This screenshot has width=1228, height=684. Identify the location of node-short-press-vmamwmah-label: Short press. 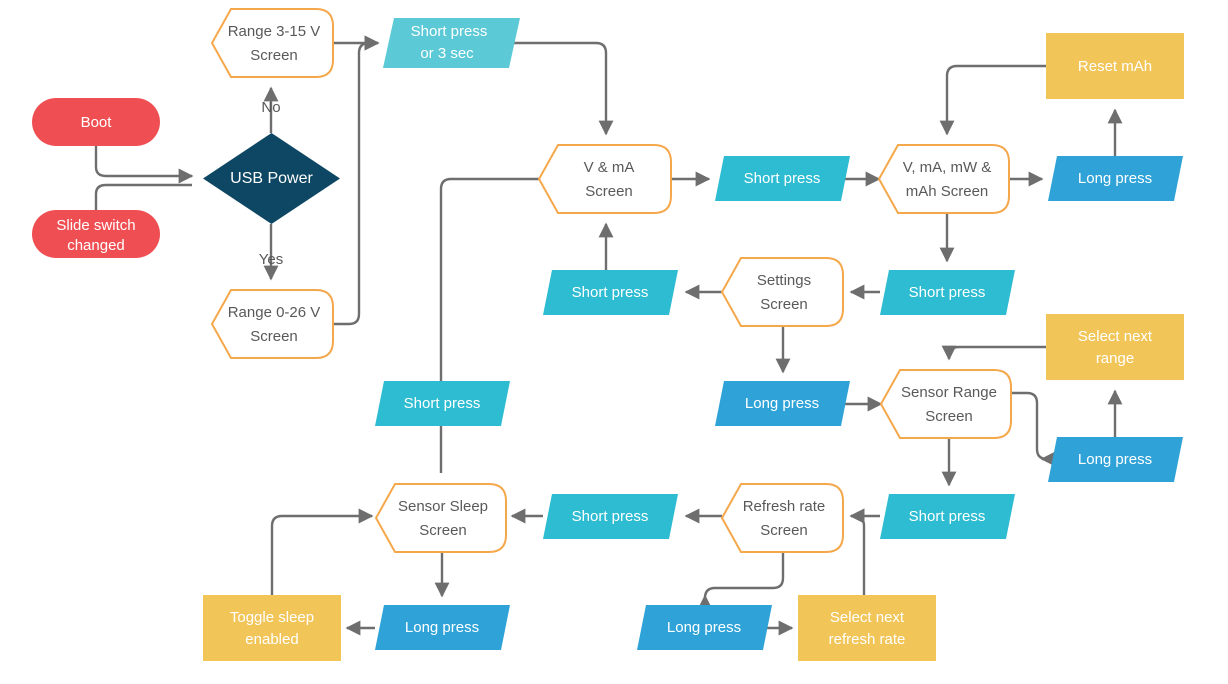
(782, 178).